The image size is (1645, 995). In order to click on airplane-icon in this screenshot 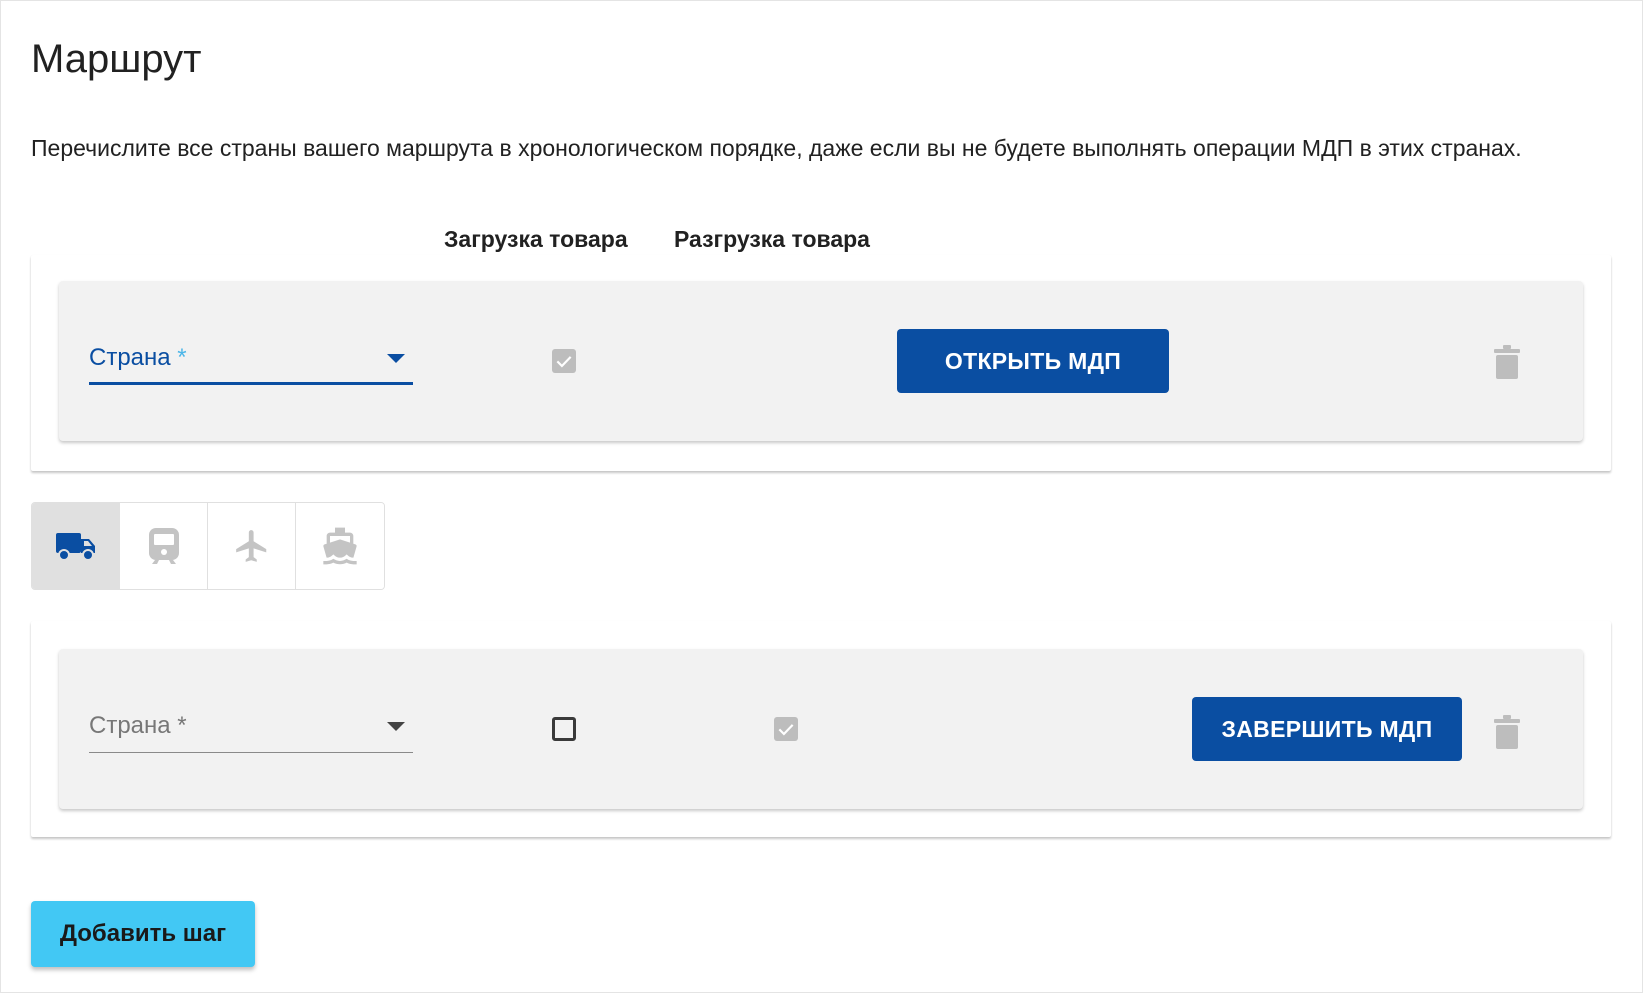, I will do `click(250, 546)`.